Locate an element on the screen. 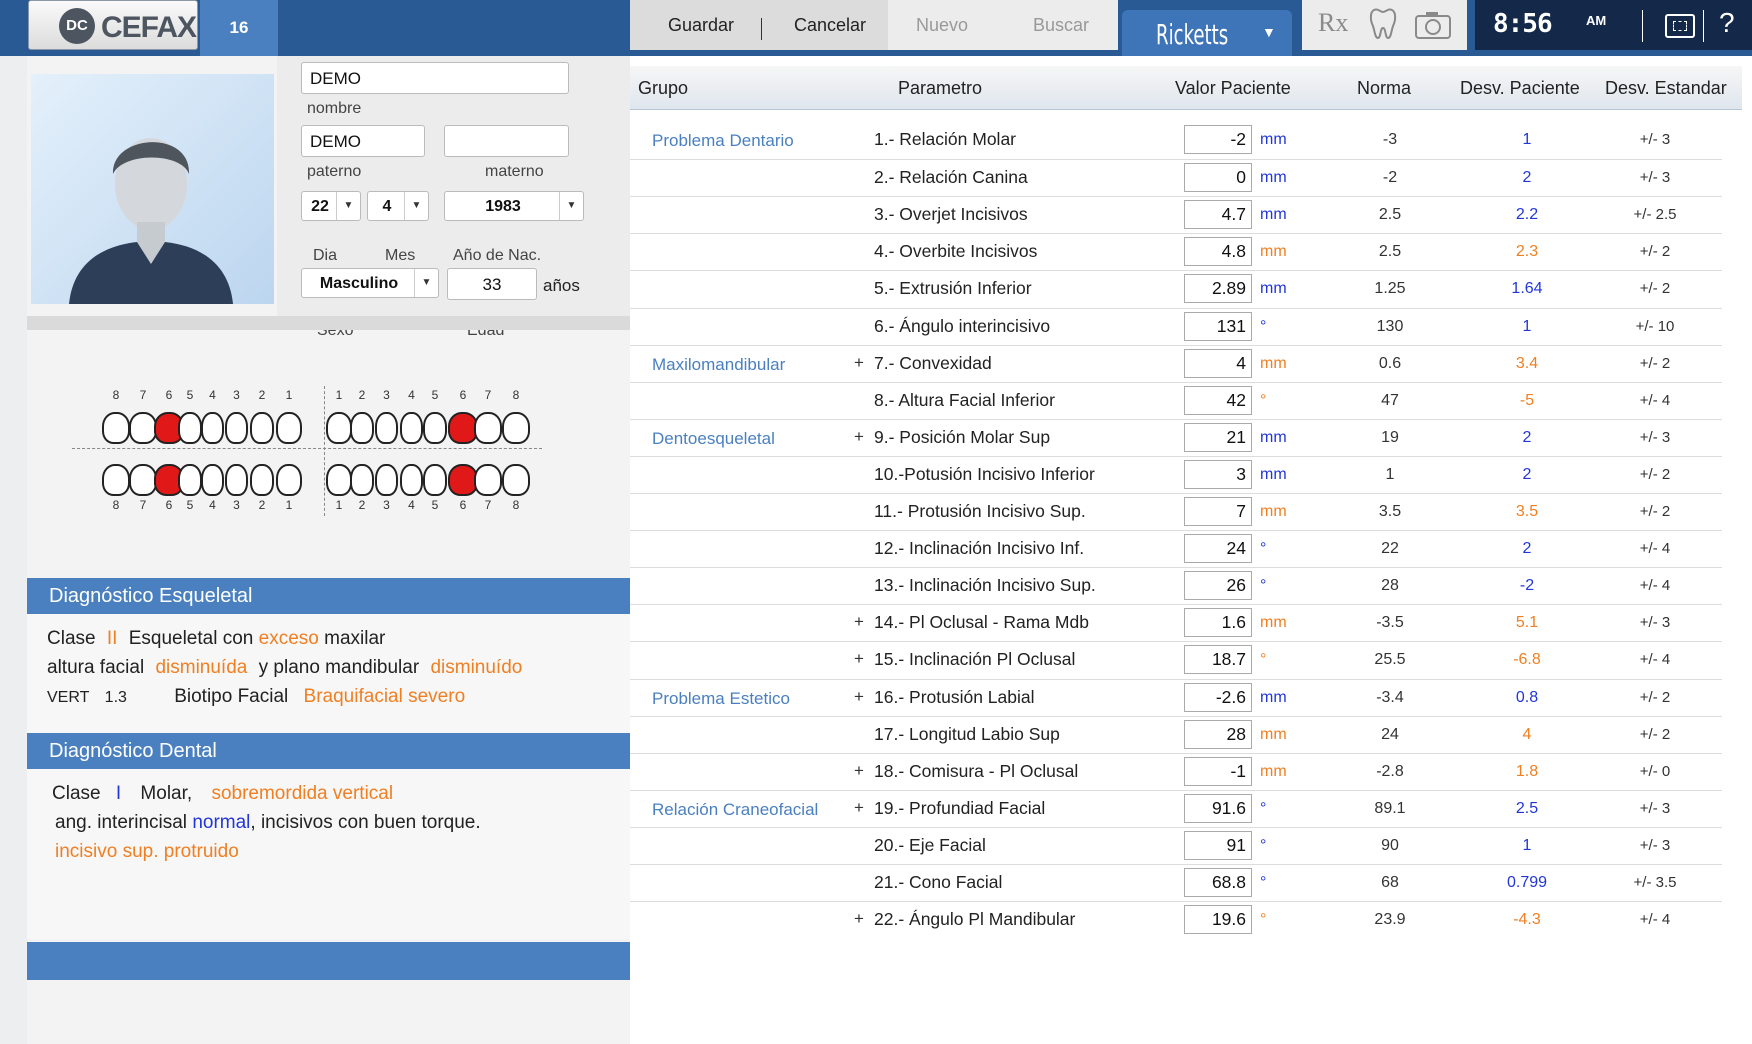  patient-value-input: 4.7 is located at coordinates (1218, 215).